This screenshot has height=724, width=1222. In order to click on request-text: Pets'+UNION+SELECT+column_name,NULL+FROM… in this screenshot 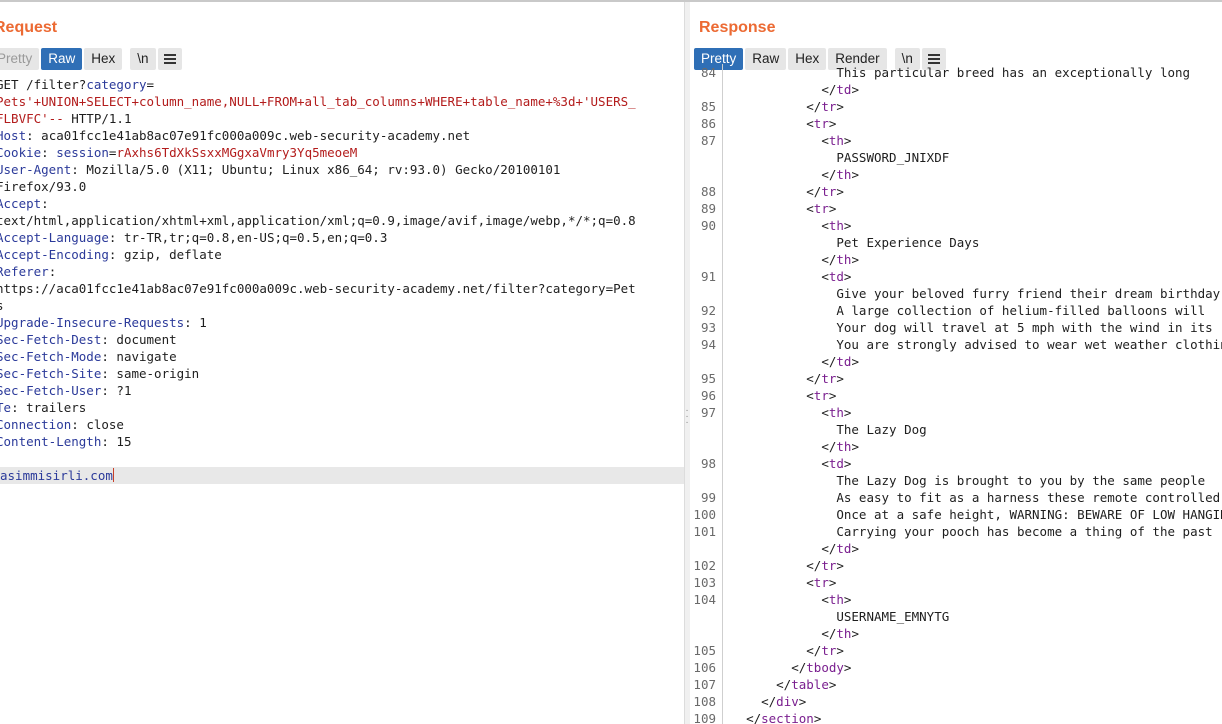, I will do `click(318, 101)`.